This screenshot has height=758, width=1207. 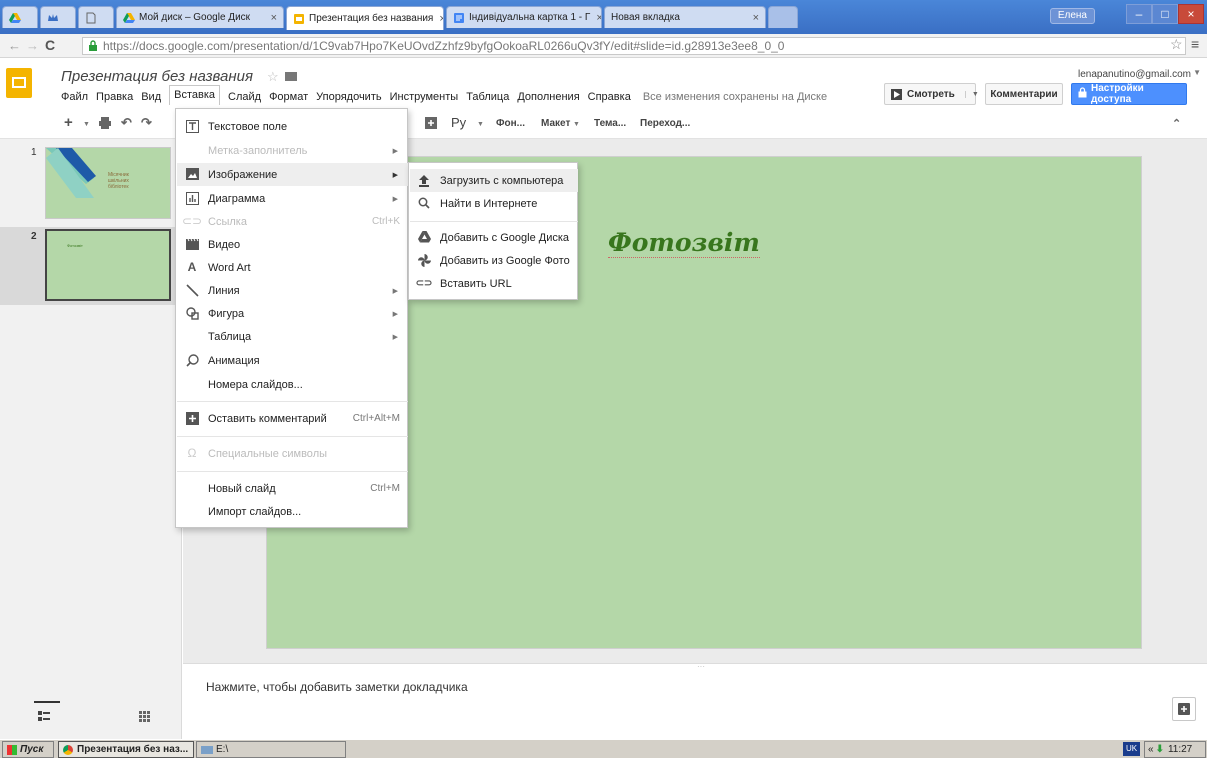 I want to click on menu-item-link: ⊂⊃ Ссылка Ctrl+K, so click(x=290, y=221).